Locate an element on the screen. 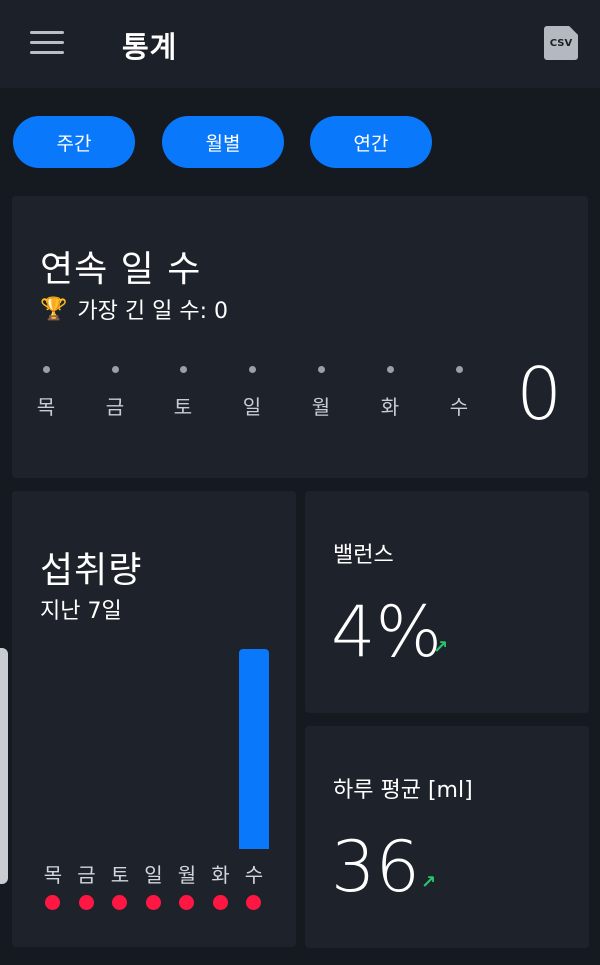 The width and height of the screenshot is (600, 965). daily-average-value: 36 is located at coordinates (376, 867).